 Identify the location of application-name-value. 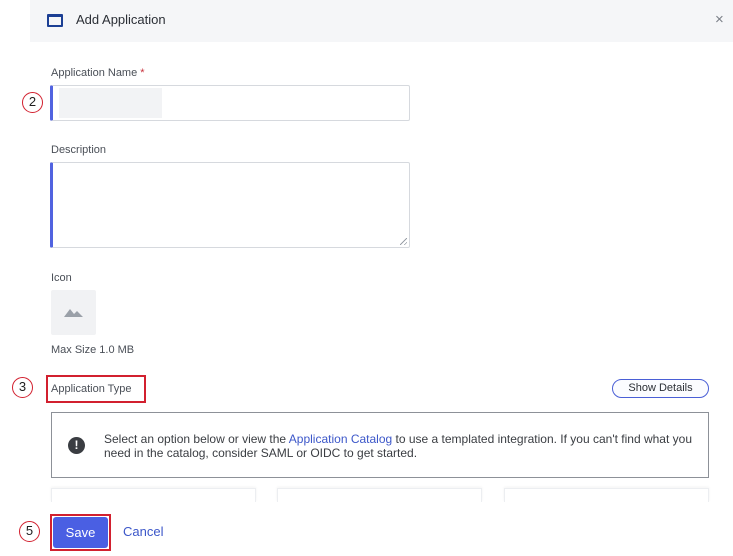
(110, 103).